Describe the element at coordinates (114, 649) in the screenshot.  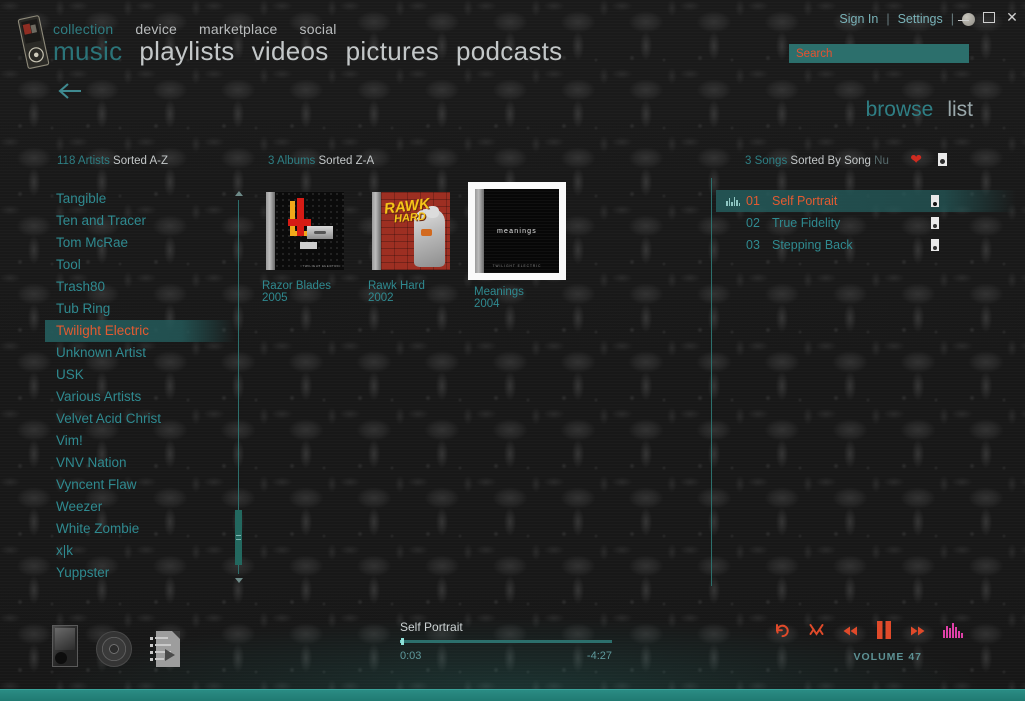
I see `disc-icon` at that location.